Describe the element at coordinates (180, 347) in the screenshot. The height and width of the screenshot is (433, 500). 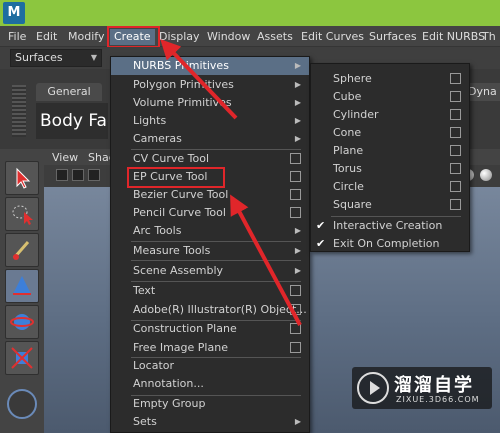
I see `menu-item-label: Free Image Plane` at that location.